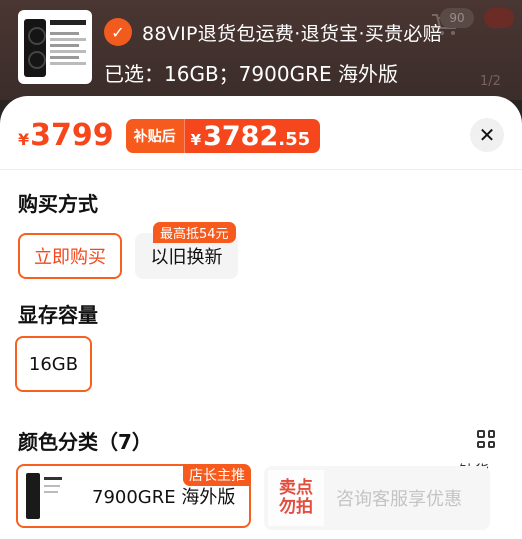 The image size is (522, 539). I want to click on gpu-thumbnail, so click(44, 496).